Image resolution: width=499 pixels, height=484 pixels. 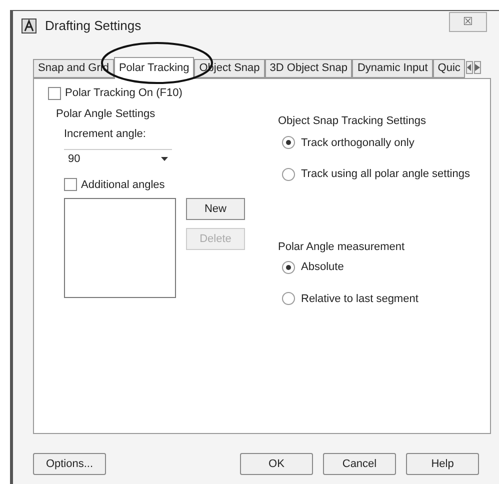 What do you see at coordinates (359, 299) in the screenshot?
I see `radio-label: Relative to last segment` at bounding box center [359, 299].